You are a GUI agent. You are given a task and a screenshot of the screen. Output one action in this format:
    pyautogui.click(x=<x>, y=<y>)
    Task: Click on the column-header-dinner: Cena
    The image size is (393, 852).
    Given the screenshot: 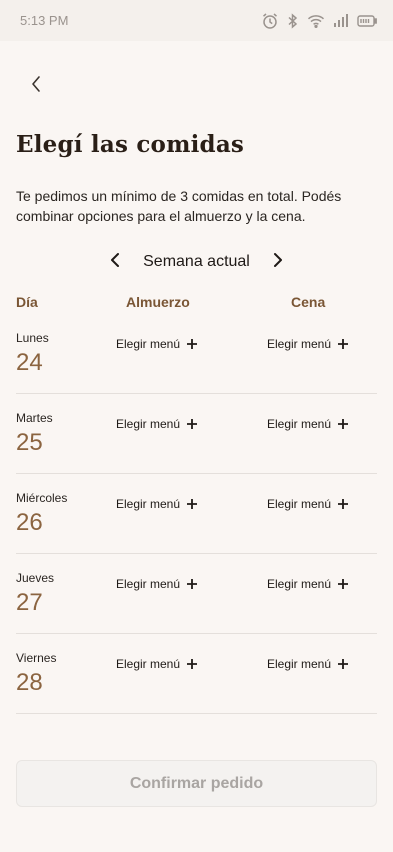 What is the action you would take?
    pyautogui.click(x=308, y=302)
    